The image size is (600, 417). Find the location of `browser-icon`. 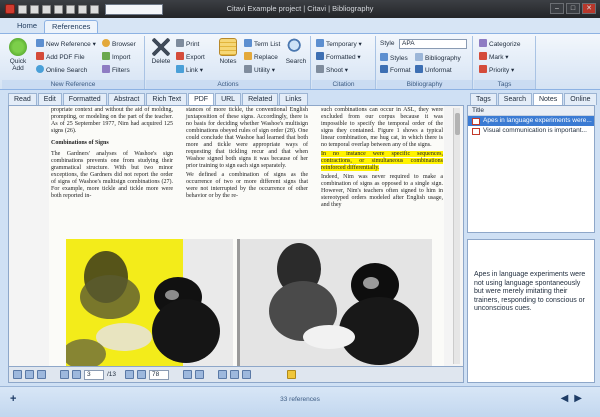

browser-icon is located at coordinates (106, 43).